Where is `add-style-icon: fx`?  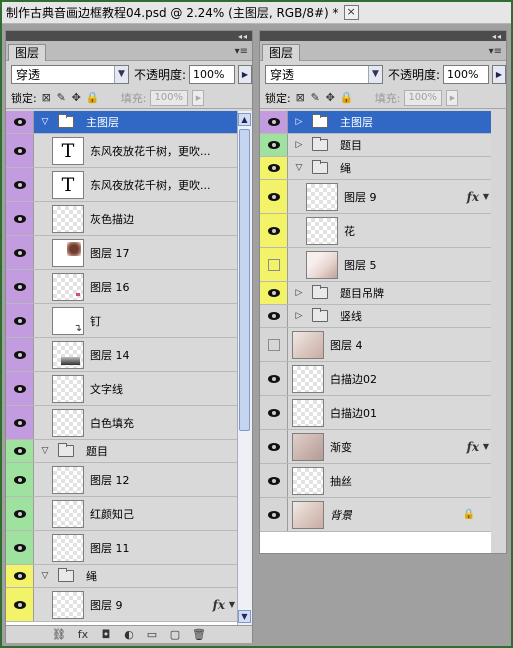 add-style-icon: fx is located at coordinates (83, 634).